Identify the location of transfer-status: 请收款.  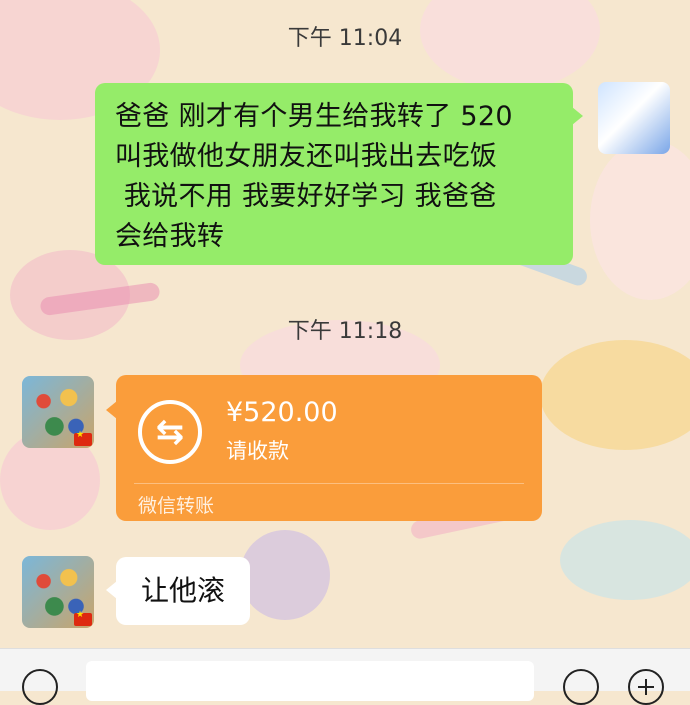
(257, 451).